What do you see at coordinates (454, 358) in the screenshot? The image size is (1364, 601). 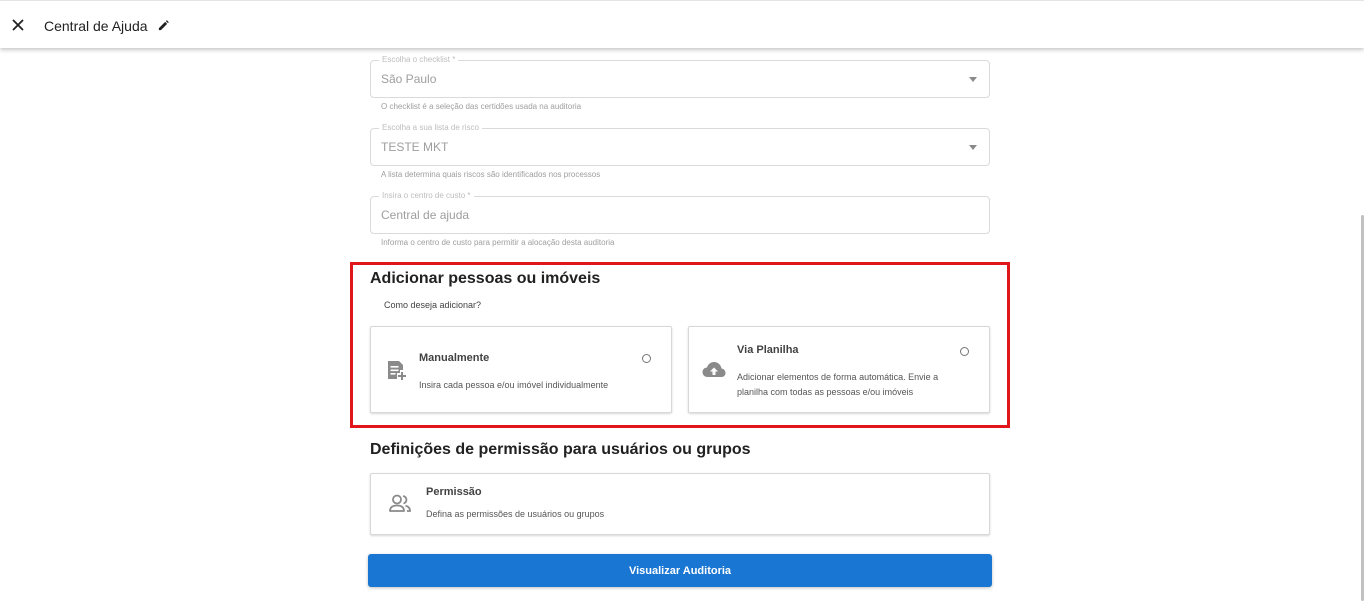 I see `manual-option-title: Manualmente` at bounding box center [454, 358].